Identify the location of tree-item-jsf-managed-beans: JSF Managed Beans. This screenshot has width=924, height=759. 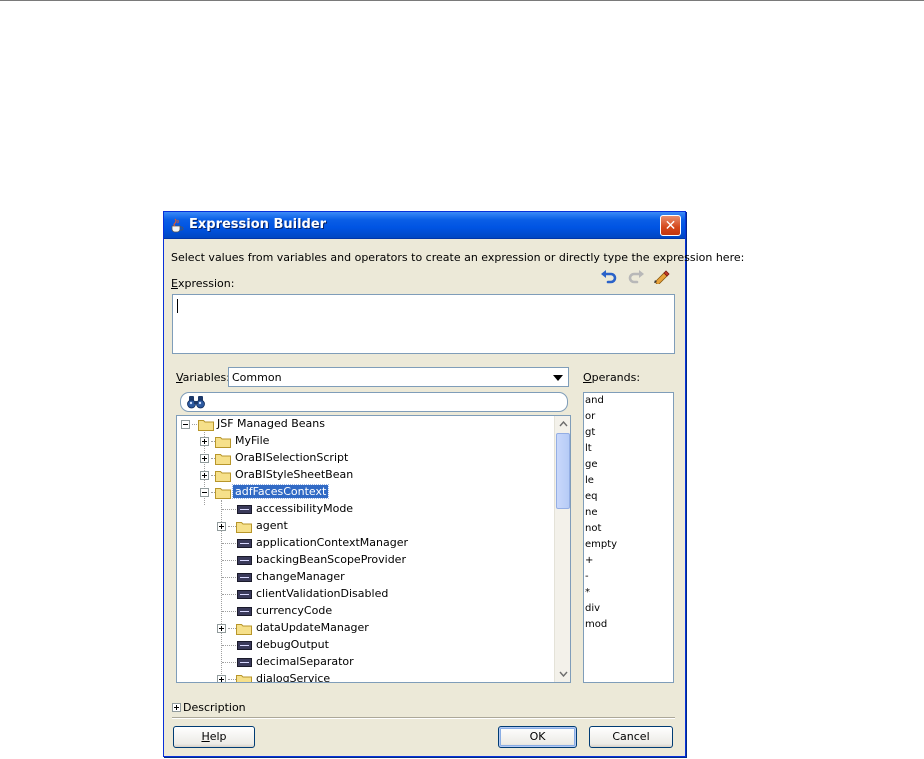
(366, 424).